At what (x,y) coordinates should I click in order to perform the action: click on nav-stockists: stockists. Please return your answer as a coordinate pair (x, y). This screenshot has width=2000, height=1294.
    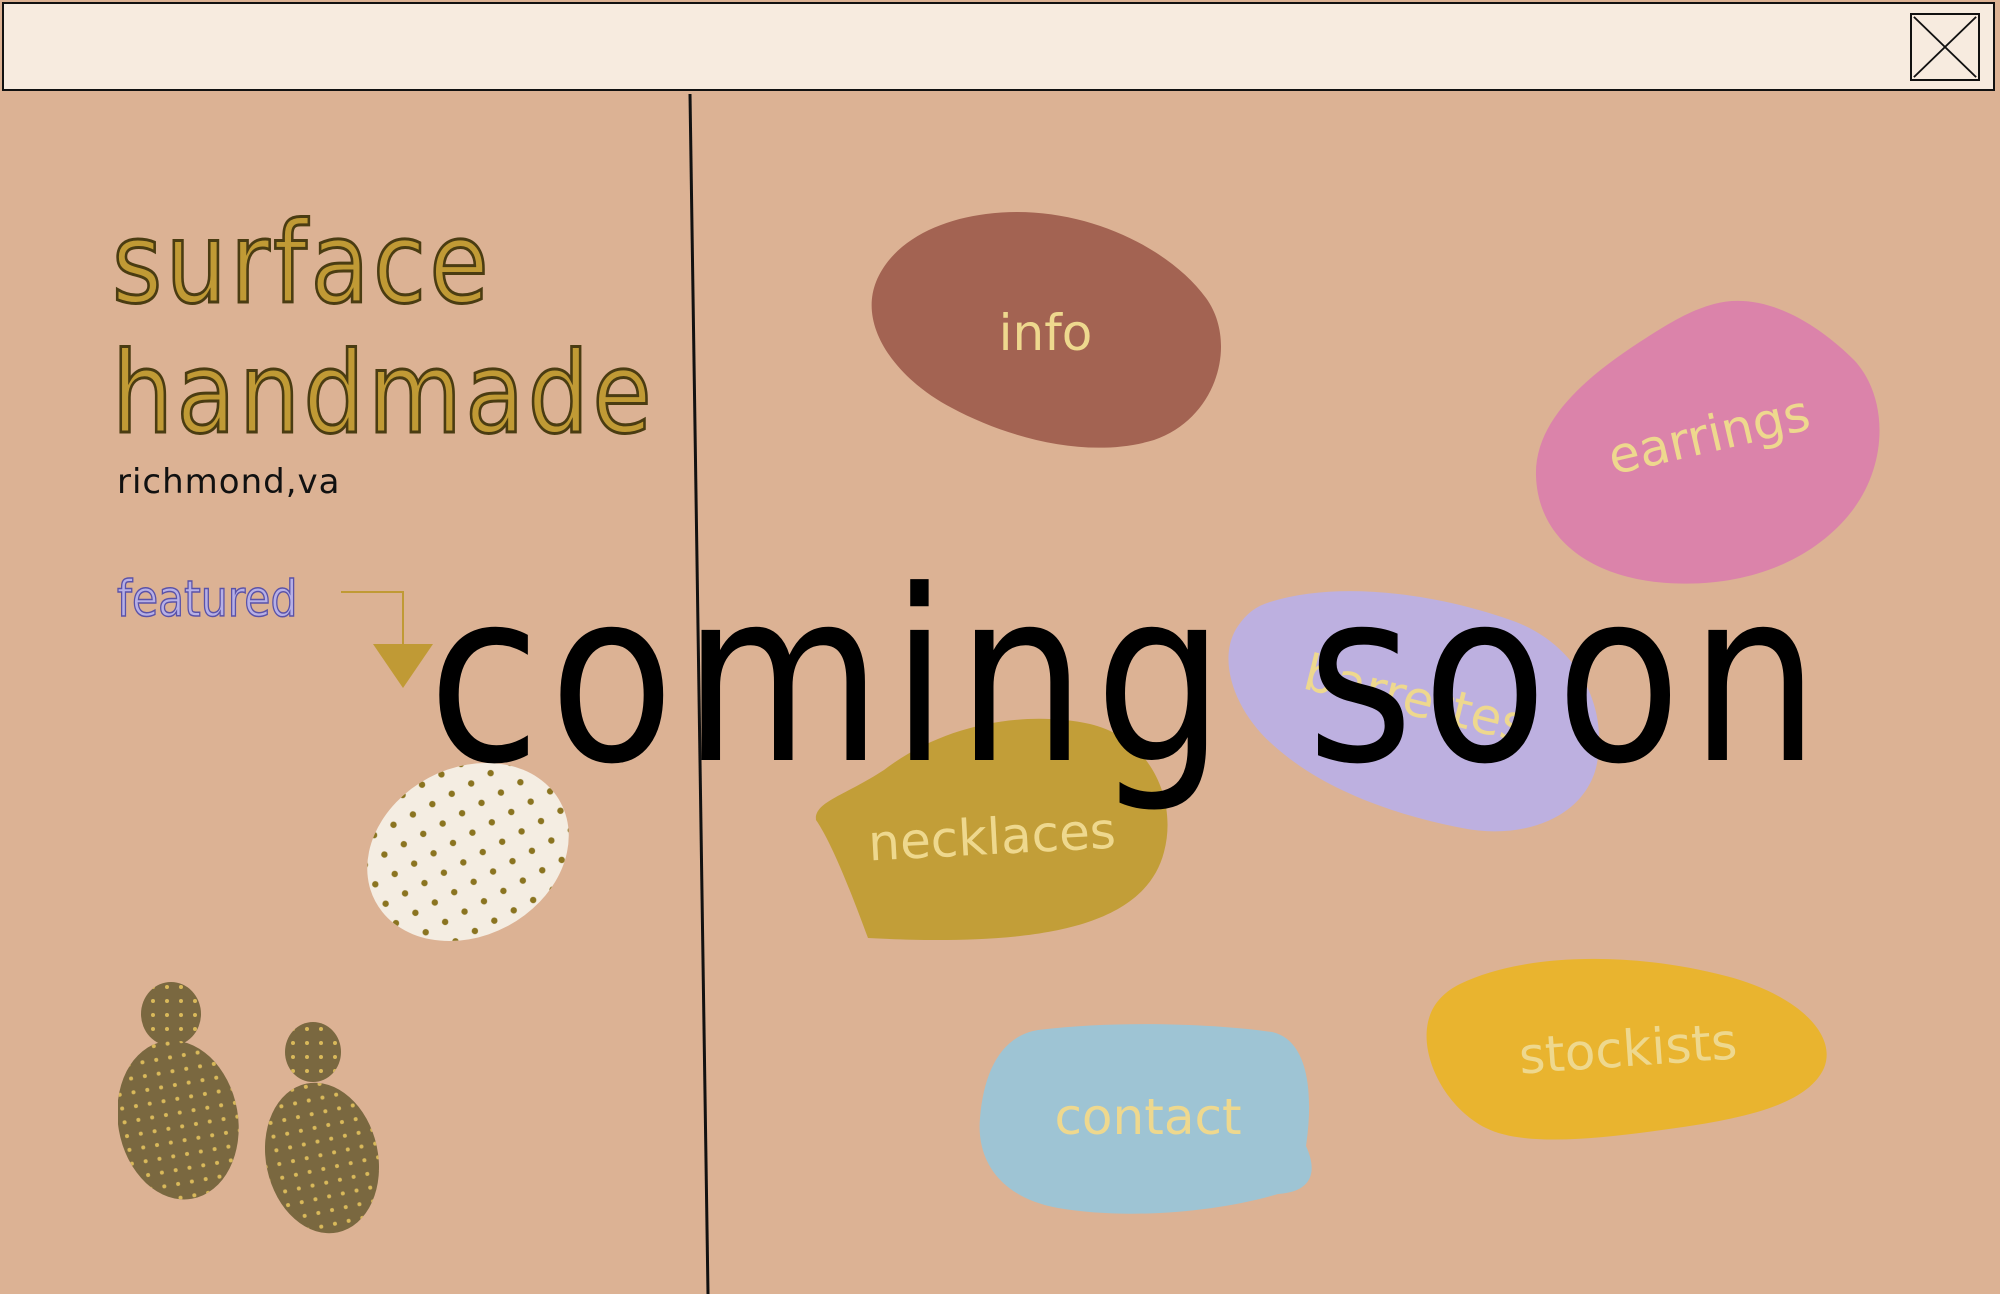
    Looking at the image, I should click on (1628, 1051).